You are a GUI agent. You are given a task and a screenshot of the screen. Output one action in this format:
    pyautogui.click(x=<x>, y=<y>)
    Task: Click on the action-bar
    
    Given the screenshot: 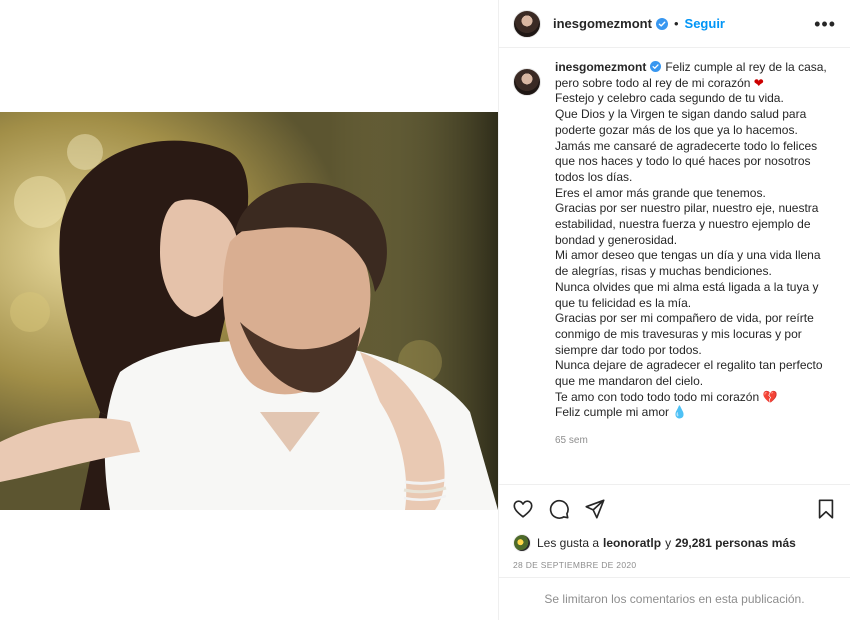 What is the action you would take?
    pyautogui.click(x=674, y=508)
    